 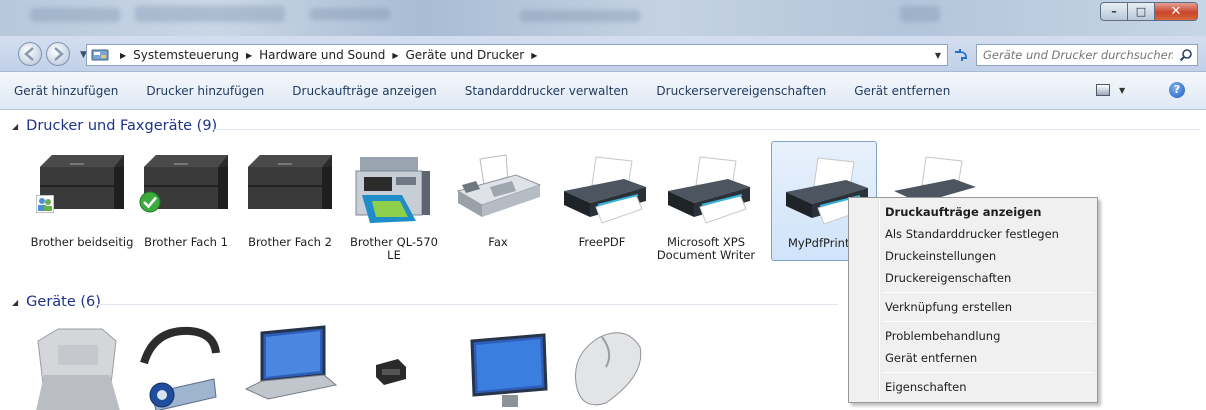 I want to click on back-button, so click(x=30, y=54).